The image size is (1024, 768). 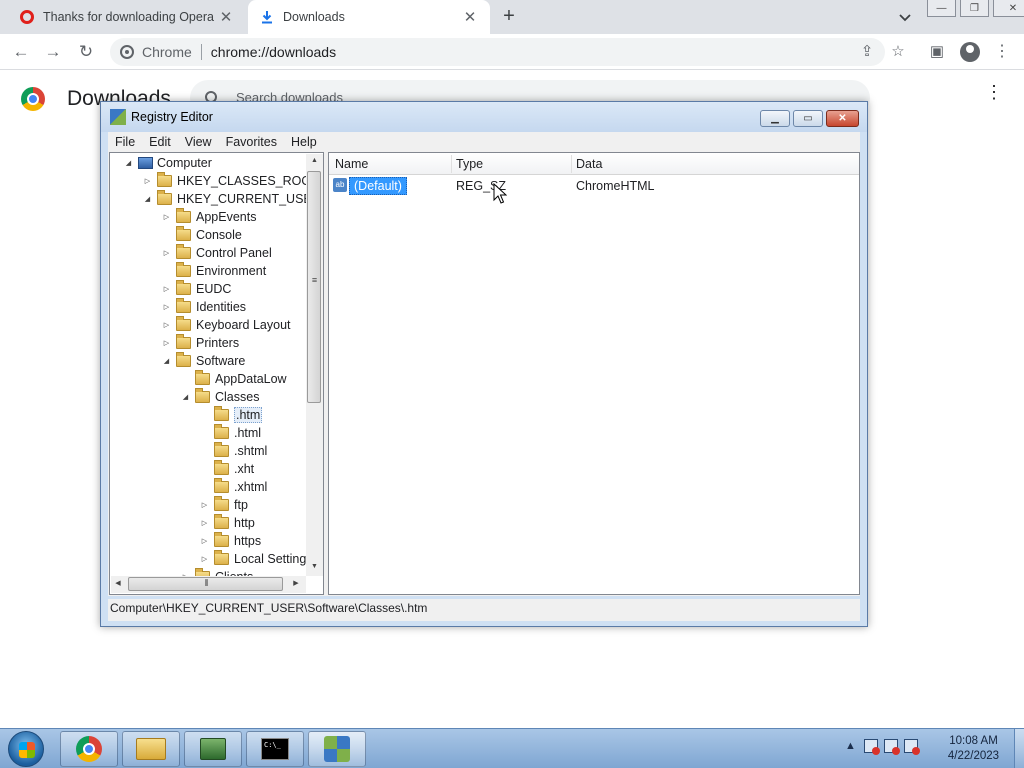 I want to click on taskbar-cmd: C:\_, so click(x=275, y=749).